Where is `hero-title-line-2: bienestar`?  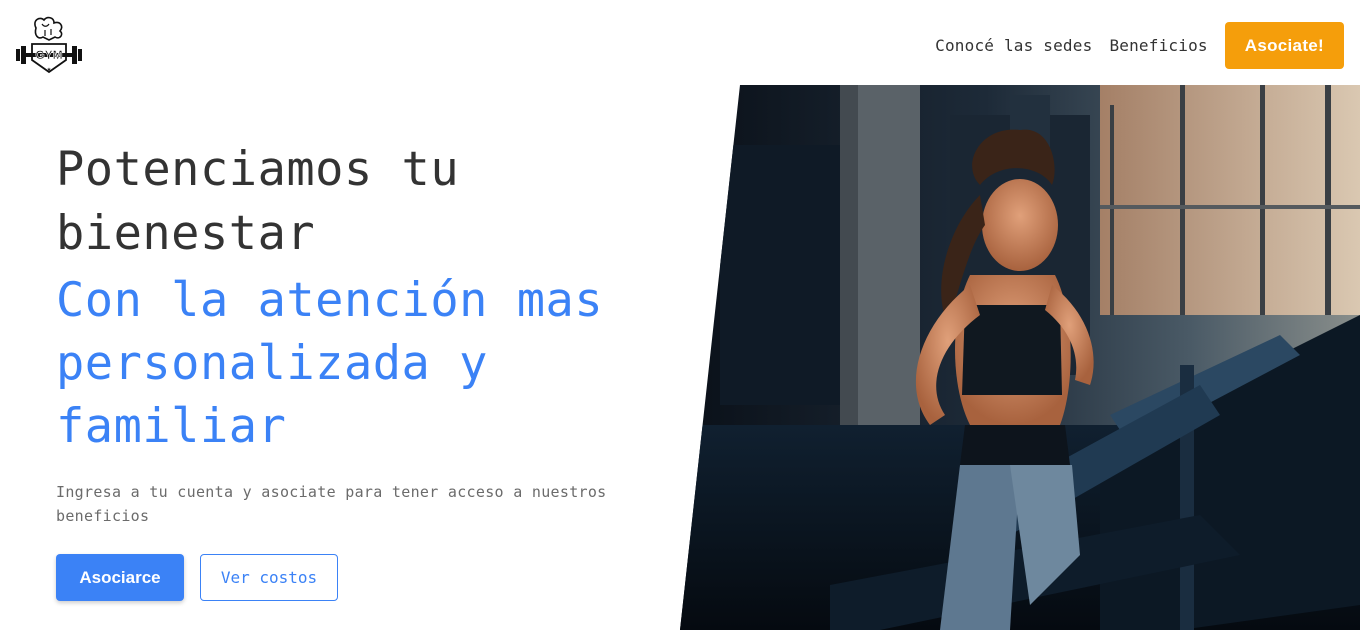
hero-title-line-2: bienestar is located at coordinates (186, 233).